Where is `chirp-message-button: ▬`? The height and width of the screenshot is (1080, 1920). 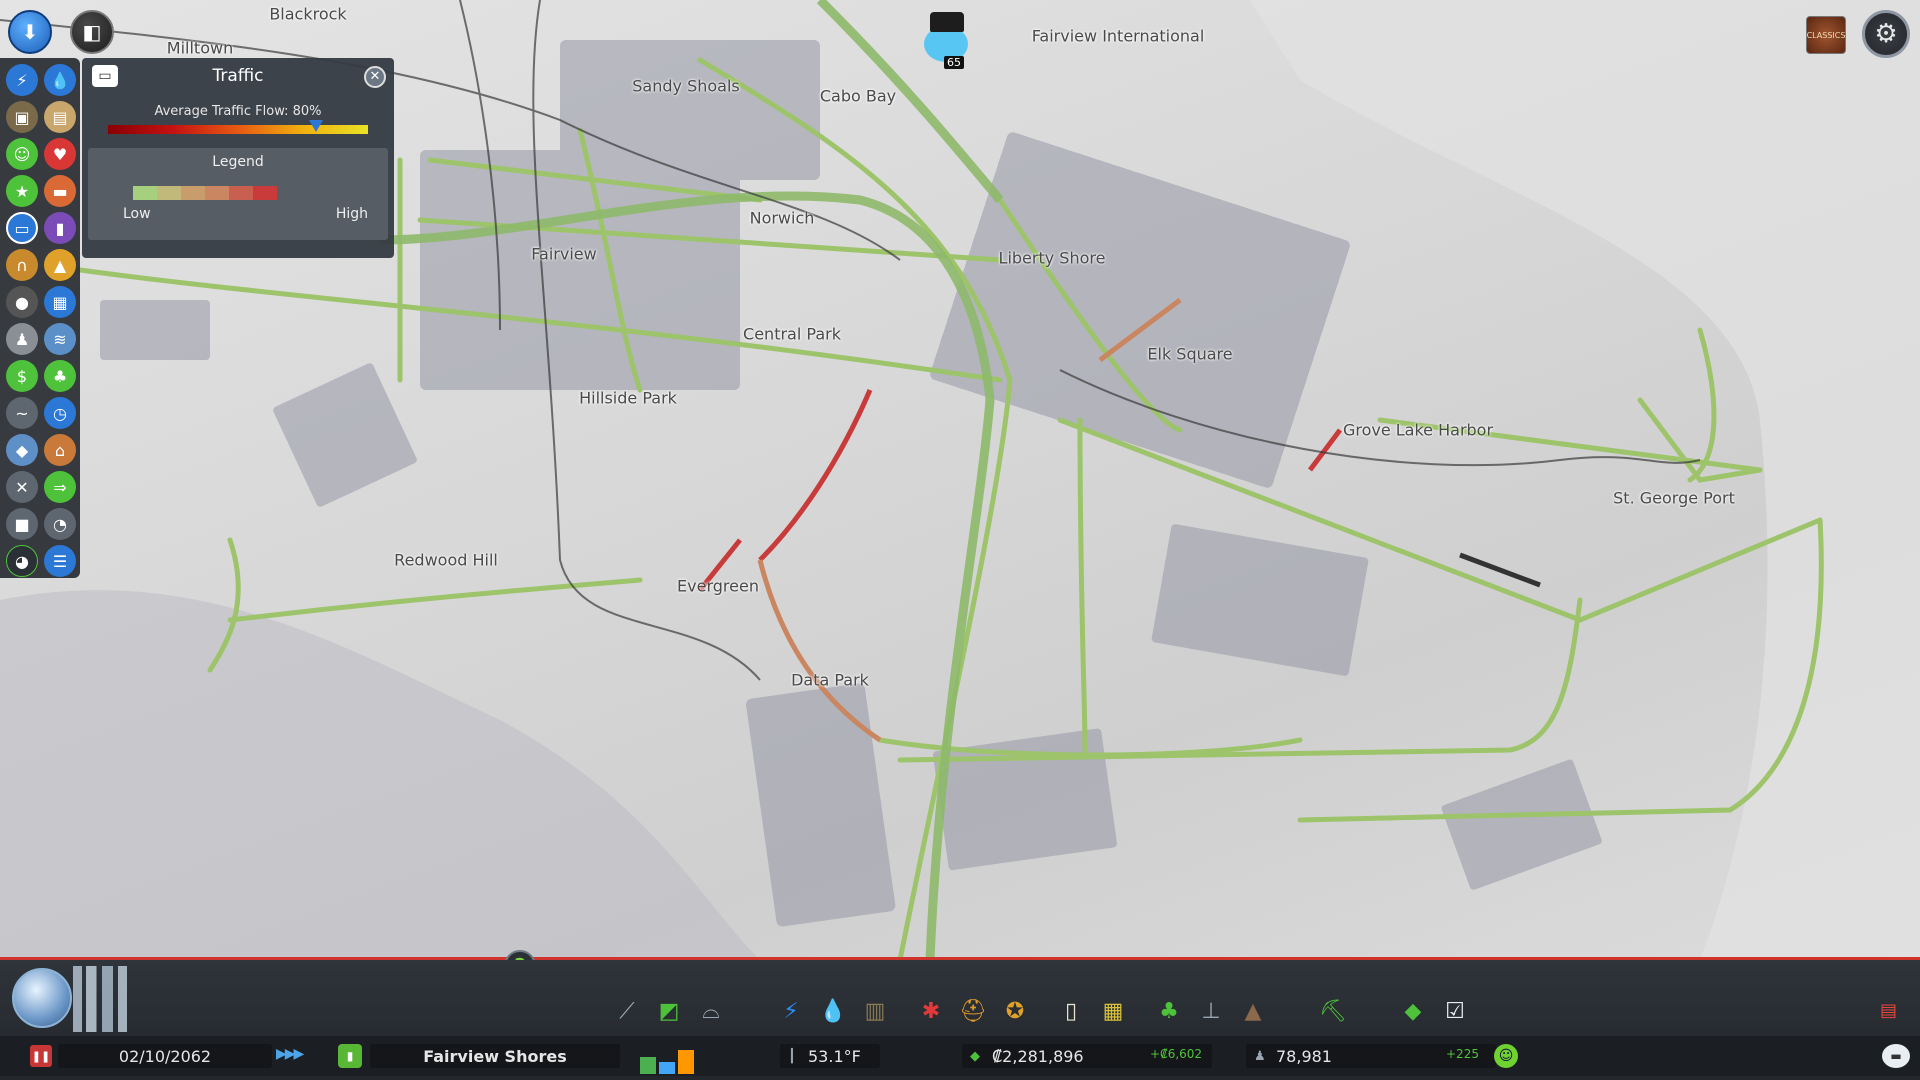 chirp-message-button: ▬ is located at coordinates (1896, 1056).